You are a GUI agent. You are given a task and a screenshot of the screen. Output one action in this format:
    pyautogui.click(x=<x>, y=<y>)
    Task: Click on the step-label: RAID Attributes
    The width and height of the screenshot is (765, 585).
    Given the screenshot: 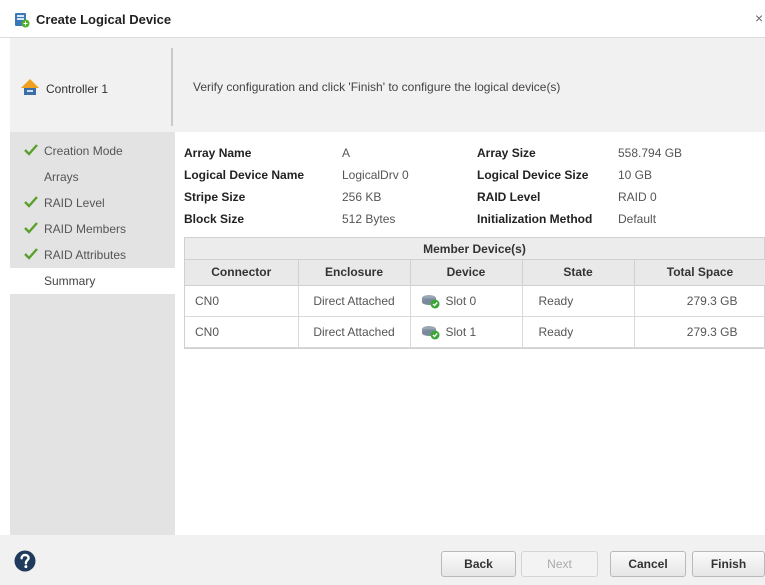 What is the action you would take?
    pyautogui.click(x=85, y=255)
    